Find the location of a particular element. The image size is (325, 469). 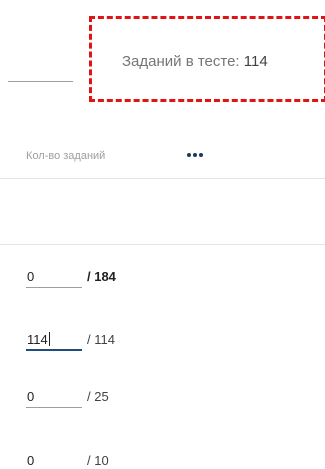

header-divider is located at coordinates (162, 178).